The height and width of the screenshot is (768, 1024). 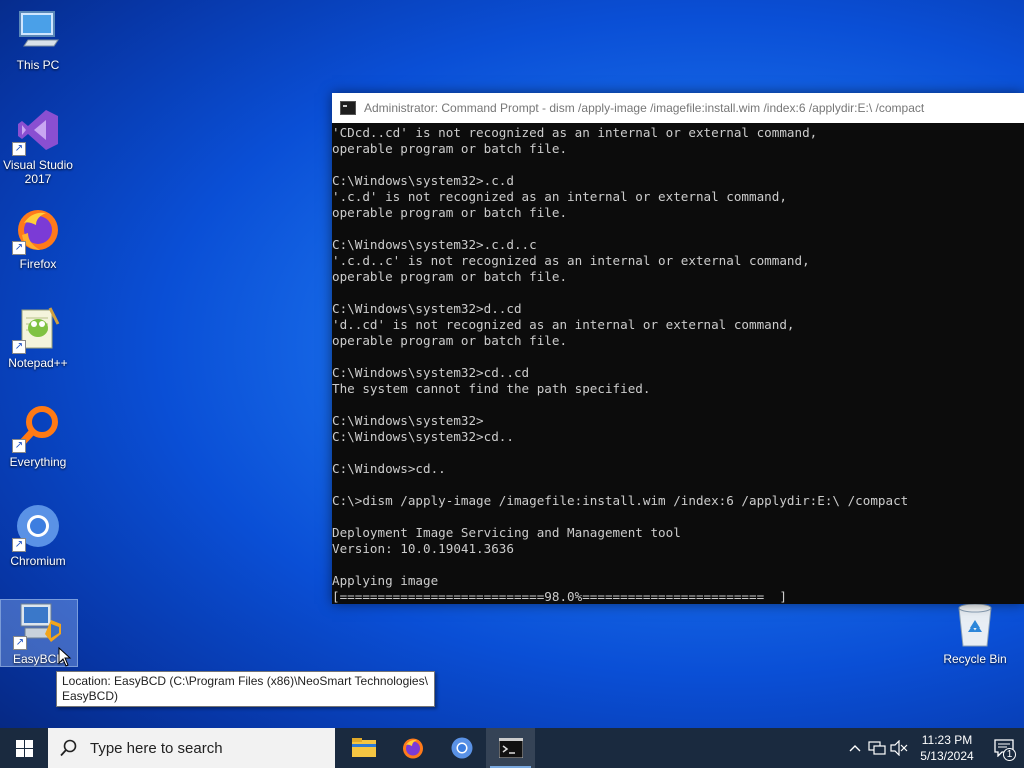 What do you see at coordinates (423, 548) in the screenshot?
I see `console-line: Version: 10.0.19041.3636` at bounding box center [423, 548].